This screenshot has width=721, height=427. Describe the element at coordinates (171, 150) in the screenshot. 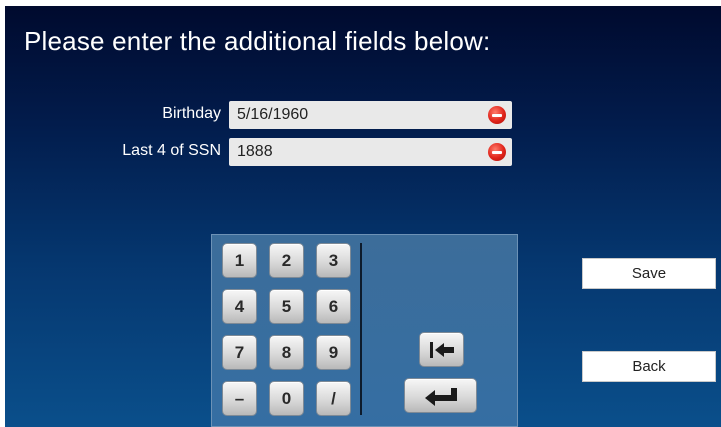

I see `ssn-label: Last 4 of SSN` at that location.